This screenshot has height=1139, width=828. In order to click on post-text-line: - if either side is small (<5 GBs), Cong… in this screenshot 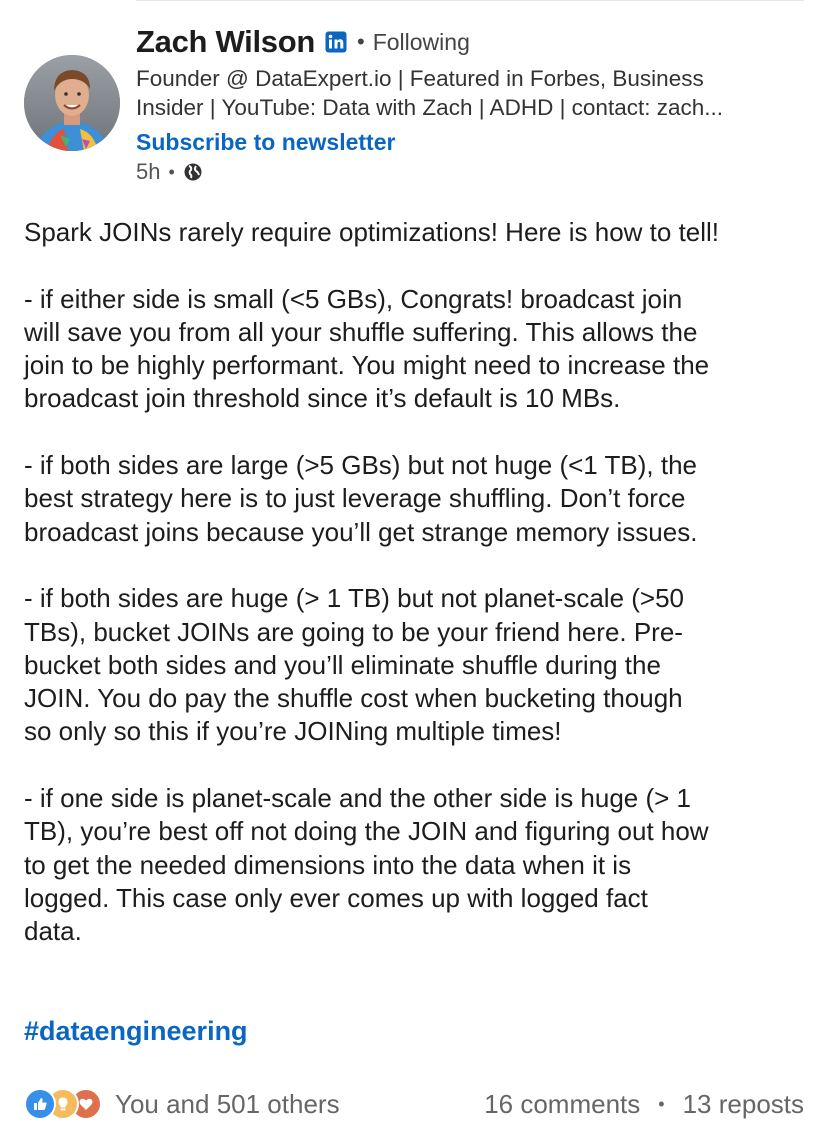, I will do `click(353, 298)`.